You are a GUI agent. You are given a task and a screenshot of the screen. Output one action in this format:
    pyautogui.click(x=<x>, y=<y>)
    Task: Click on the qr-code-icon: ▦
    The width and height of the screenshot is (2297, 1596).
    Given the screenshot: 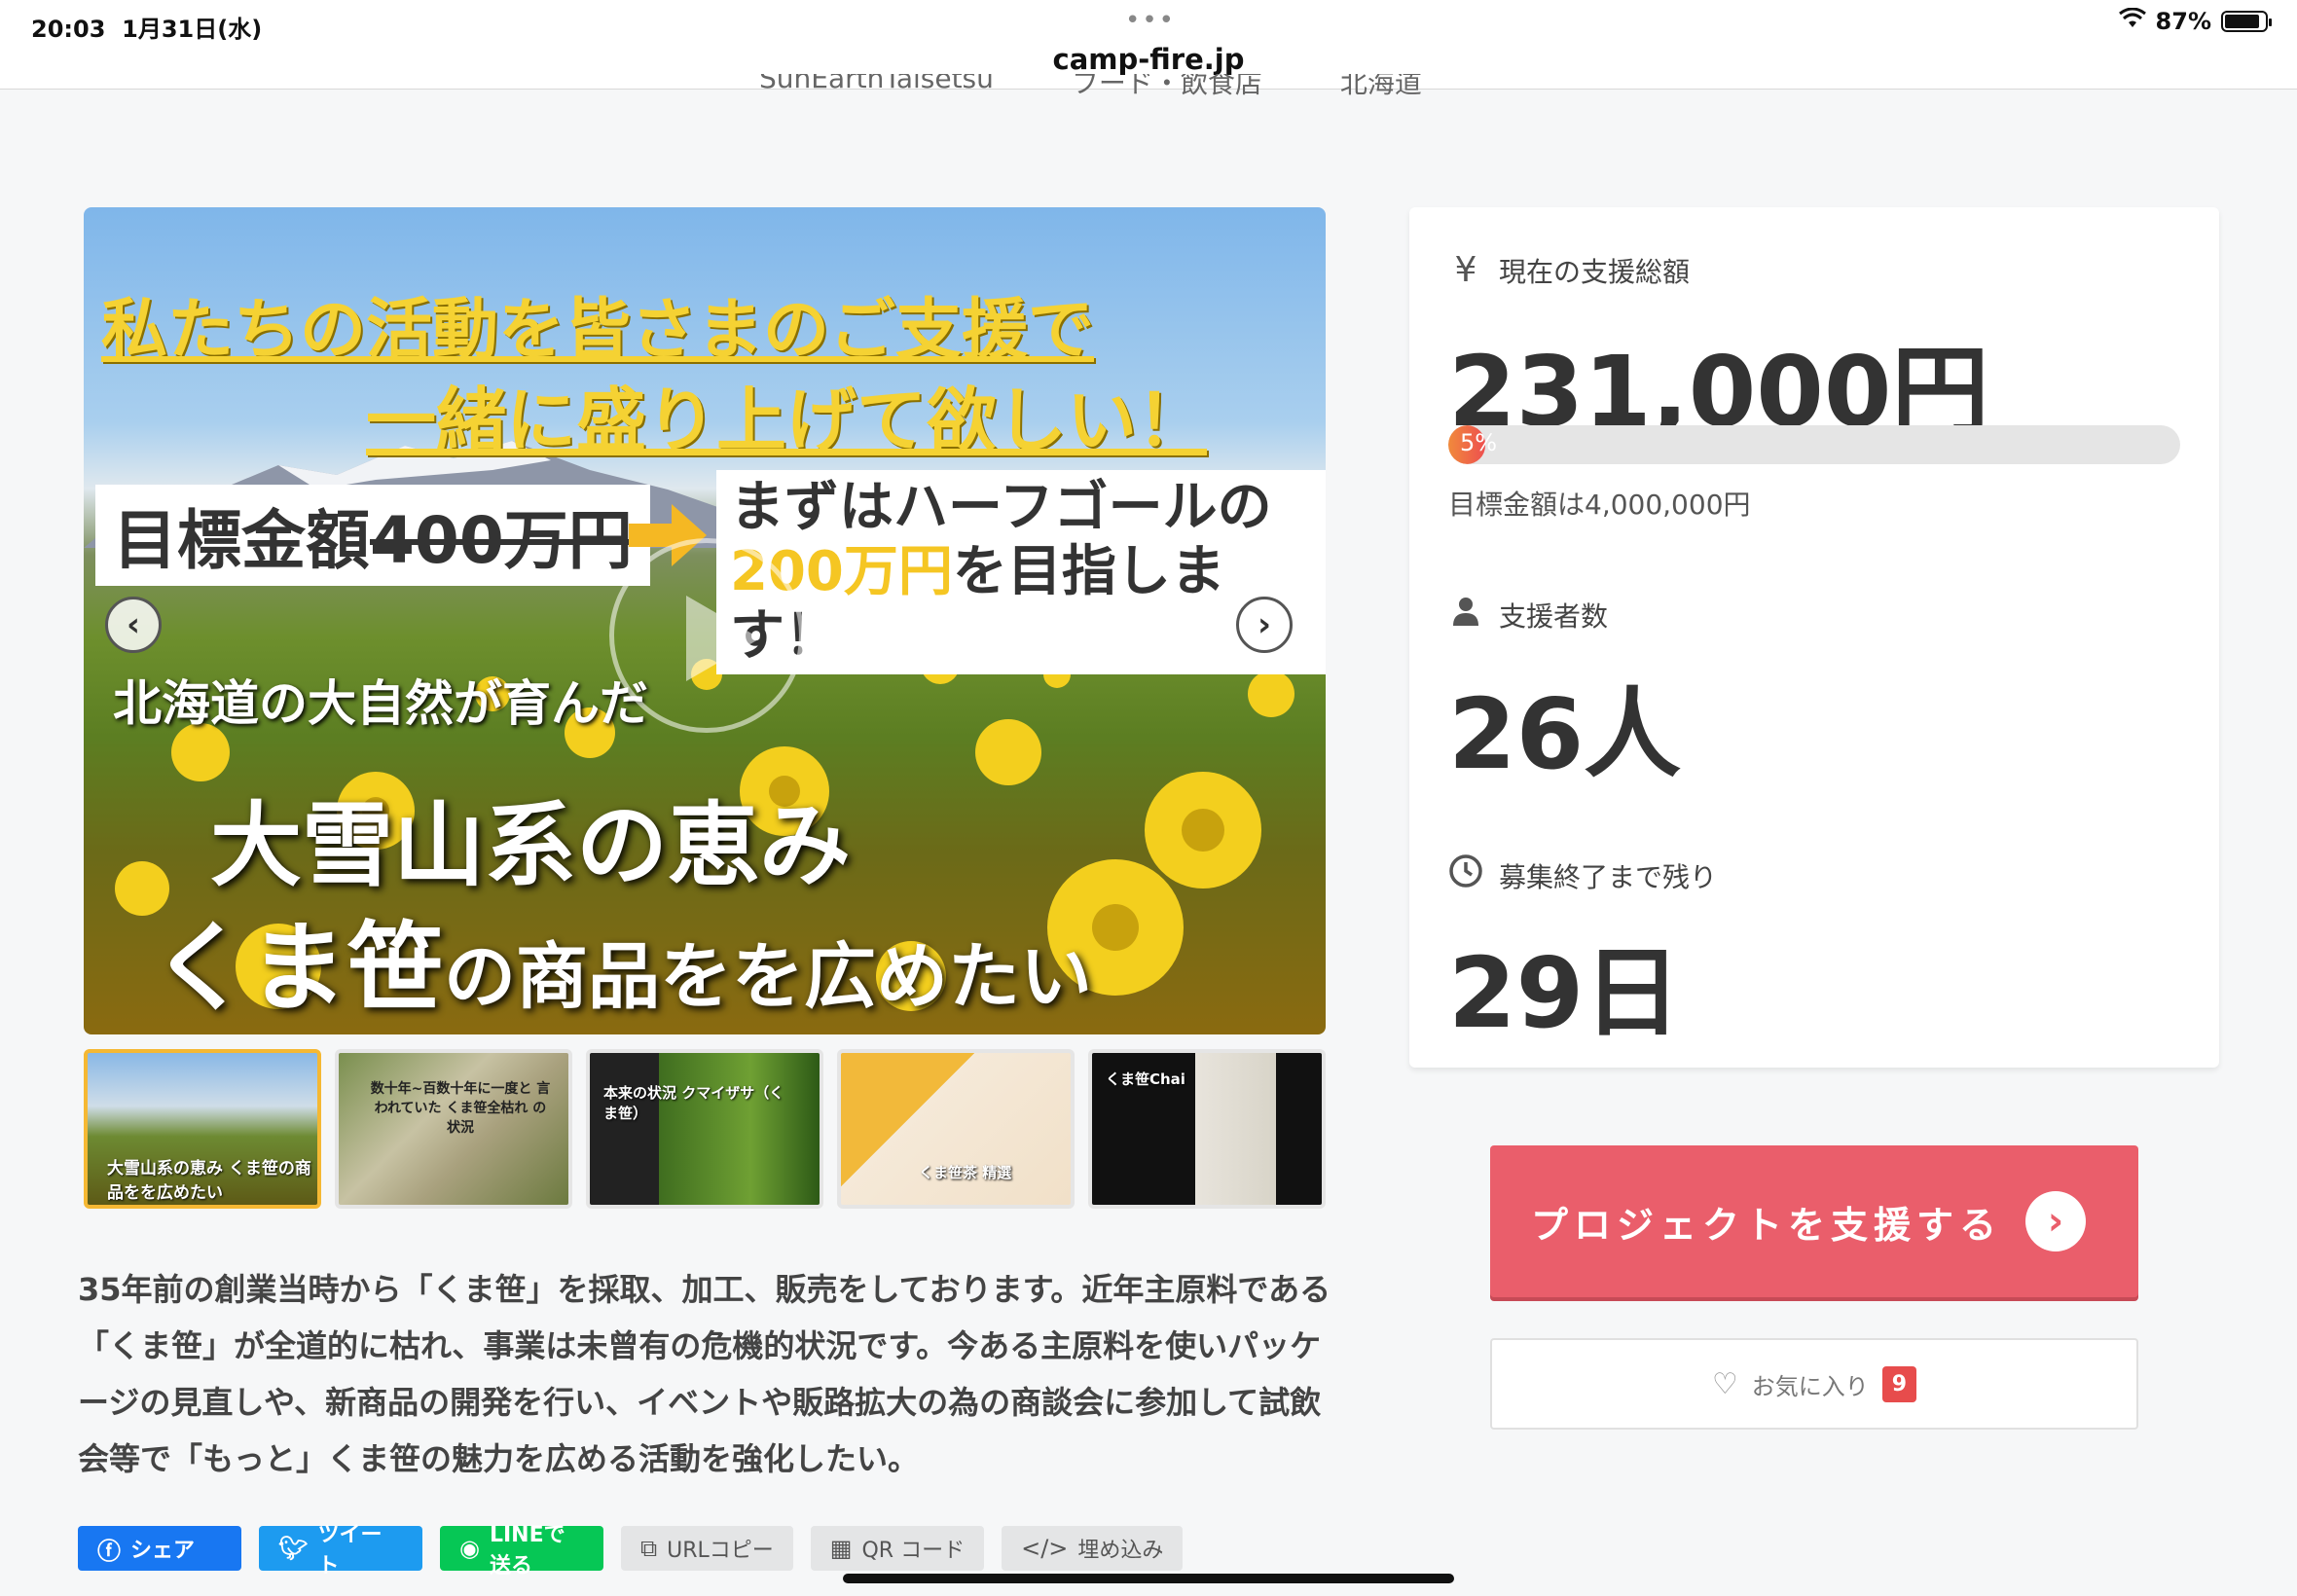 What is the action you would take?
    pyautogui.click(x=841, y=1549)
    